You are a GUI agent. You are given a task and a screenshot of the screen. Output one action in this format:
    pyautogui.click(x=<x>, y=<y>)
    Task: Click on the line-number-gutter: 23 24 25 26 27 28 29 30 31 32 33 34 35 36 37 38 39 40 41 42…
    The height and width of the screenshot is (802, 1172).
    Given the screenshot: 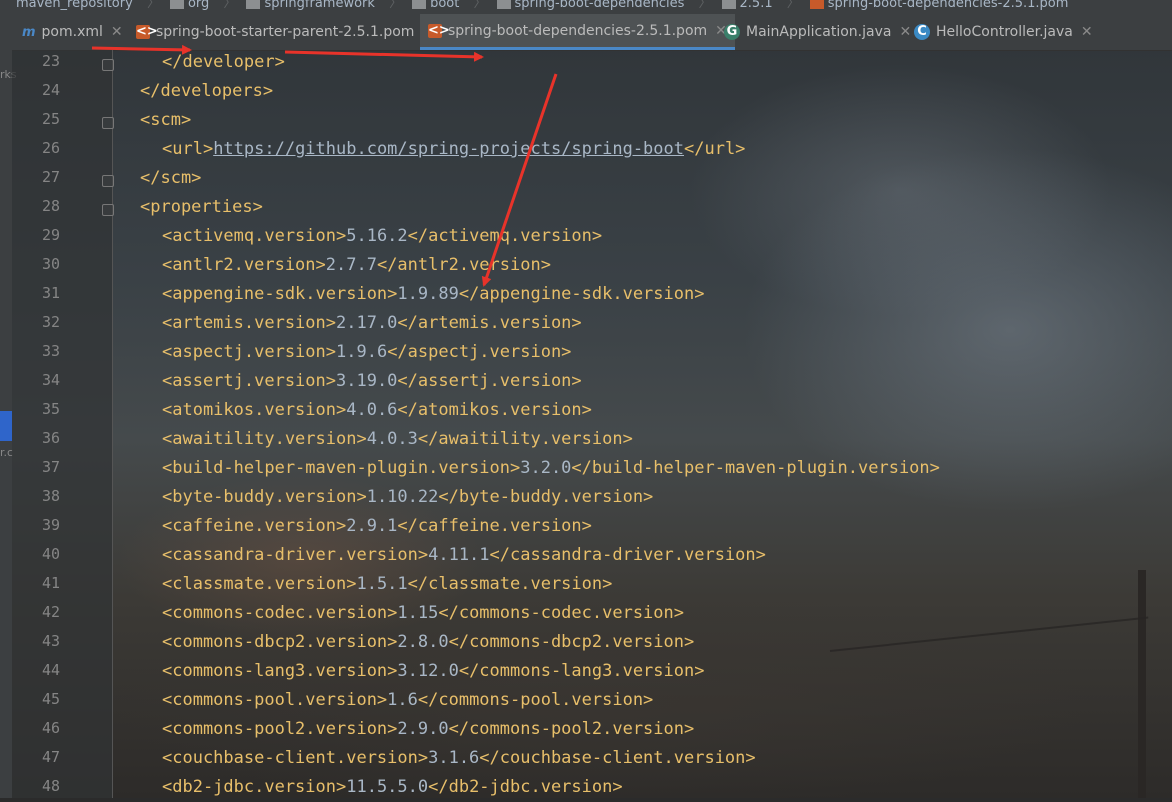 What is the action you would take?
    pyautogui.click(x=63, y=424)
    